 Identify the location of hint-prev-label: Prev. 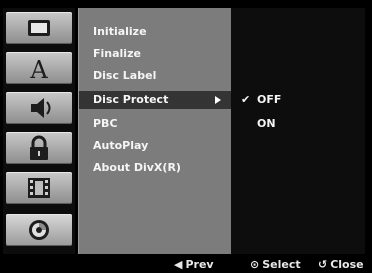
(199, 264).